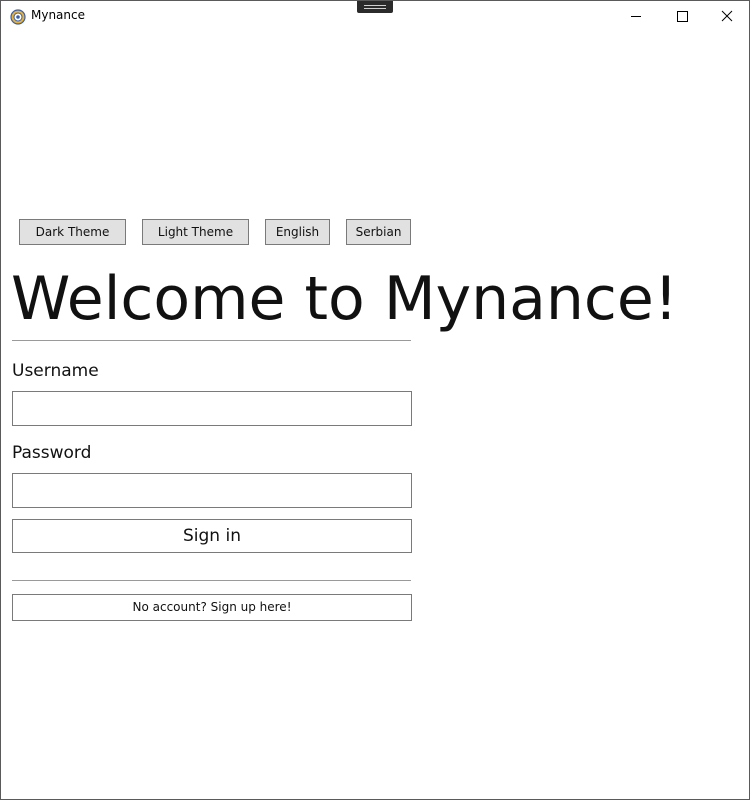  I want to click on heading-divider, so click(211, 340).